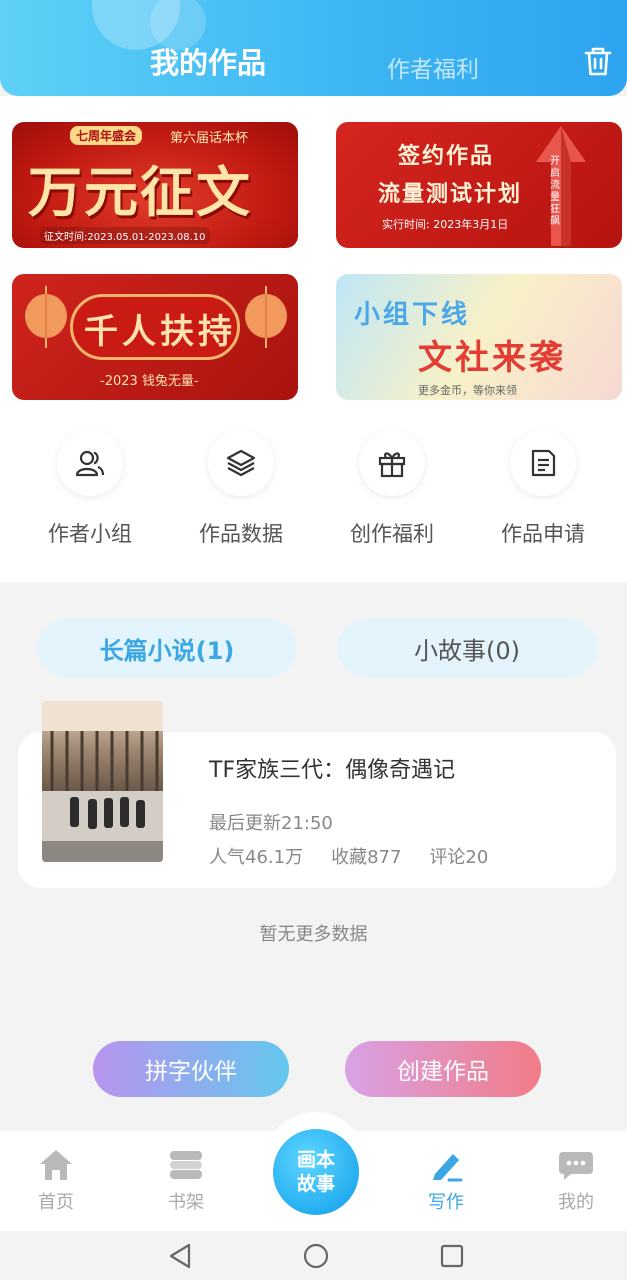  What do you see at coordinates (149, 381) in the screenshot?
I see `banner-subtitle: -2023 钱兔无量-` at bounding box center [149, 381].